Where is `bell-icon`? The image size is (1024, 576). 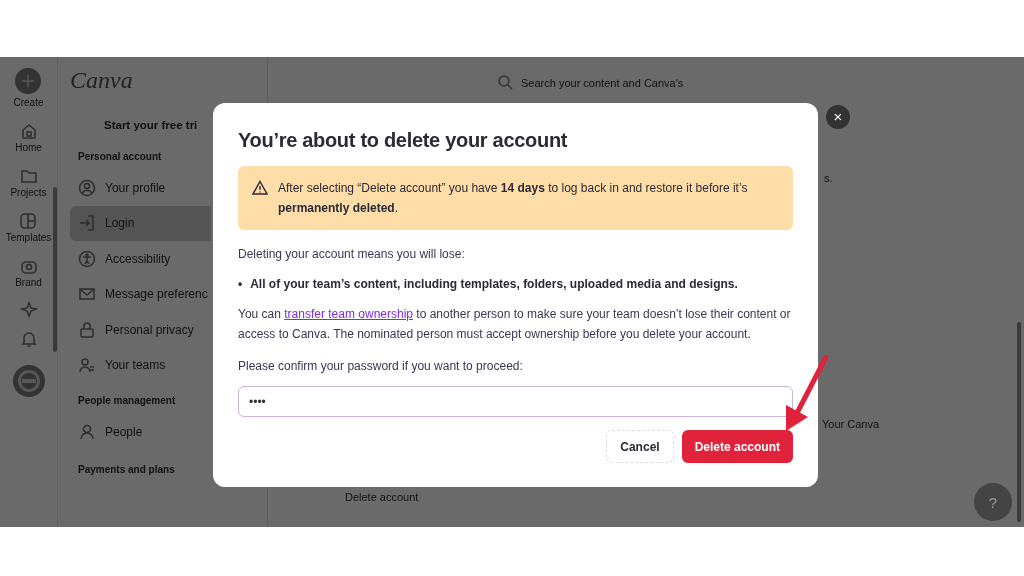
bell-icon is located at coordinates (28, 339).